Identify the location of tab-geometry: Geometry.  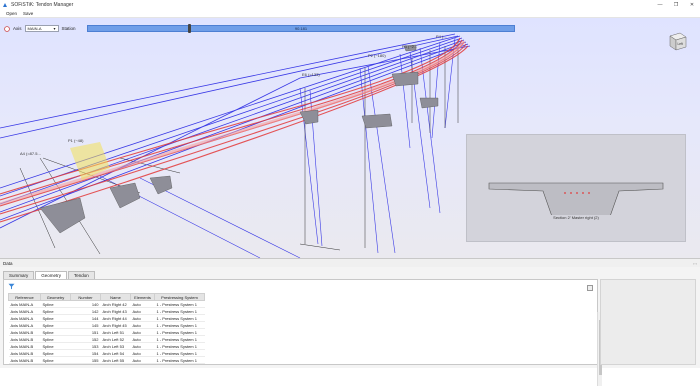
(51, 275).